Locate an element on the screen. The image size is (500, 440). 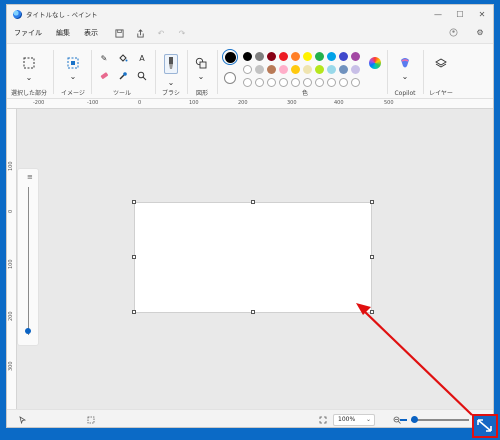
primary-color-swatch is located at coordinates (230, 57).